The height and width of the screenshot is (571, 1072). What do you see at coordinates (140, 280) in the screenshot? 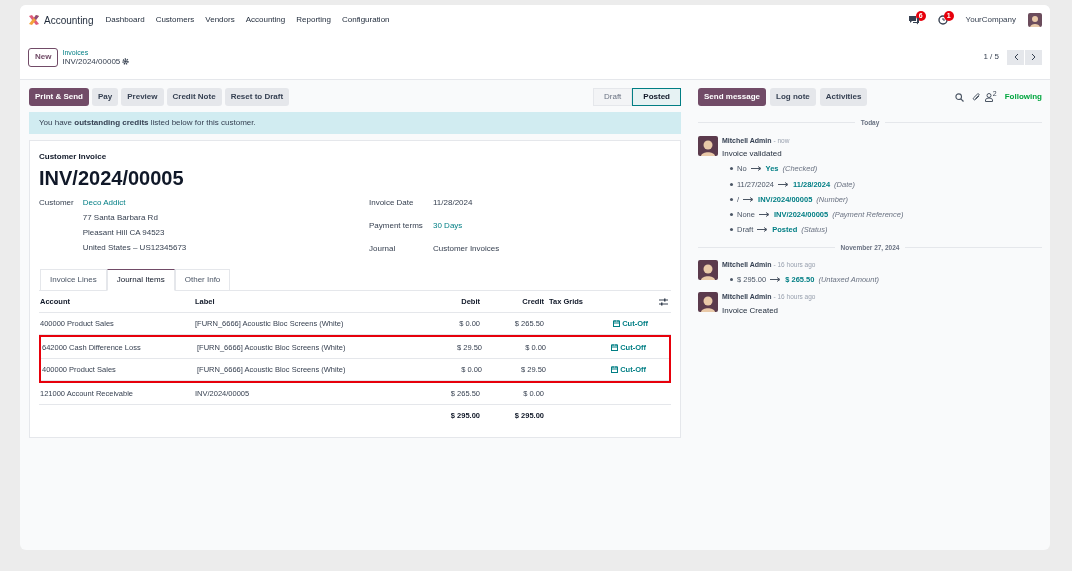
I see `tab: Journal Items` at bounding box center [140, 280].